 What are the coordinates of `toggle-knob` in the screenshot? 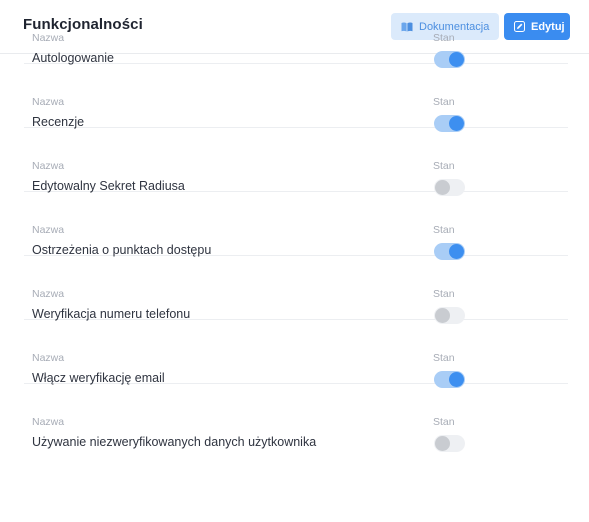 It's located at (442, 443).